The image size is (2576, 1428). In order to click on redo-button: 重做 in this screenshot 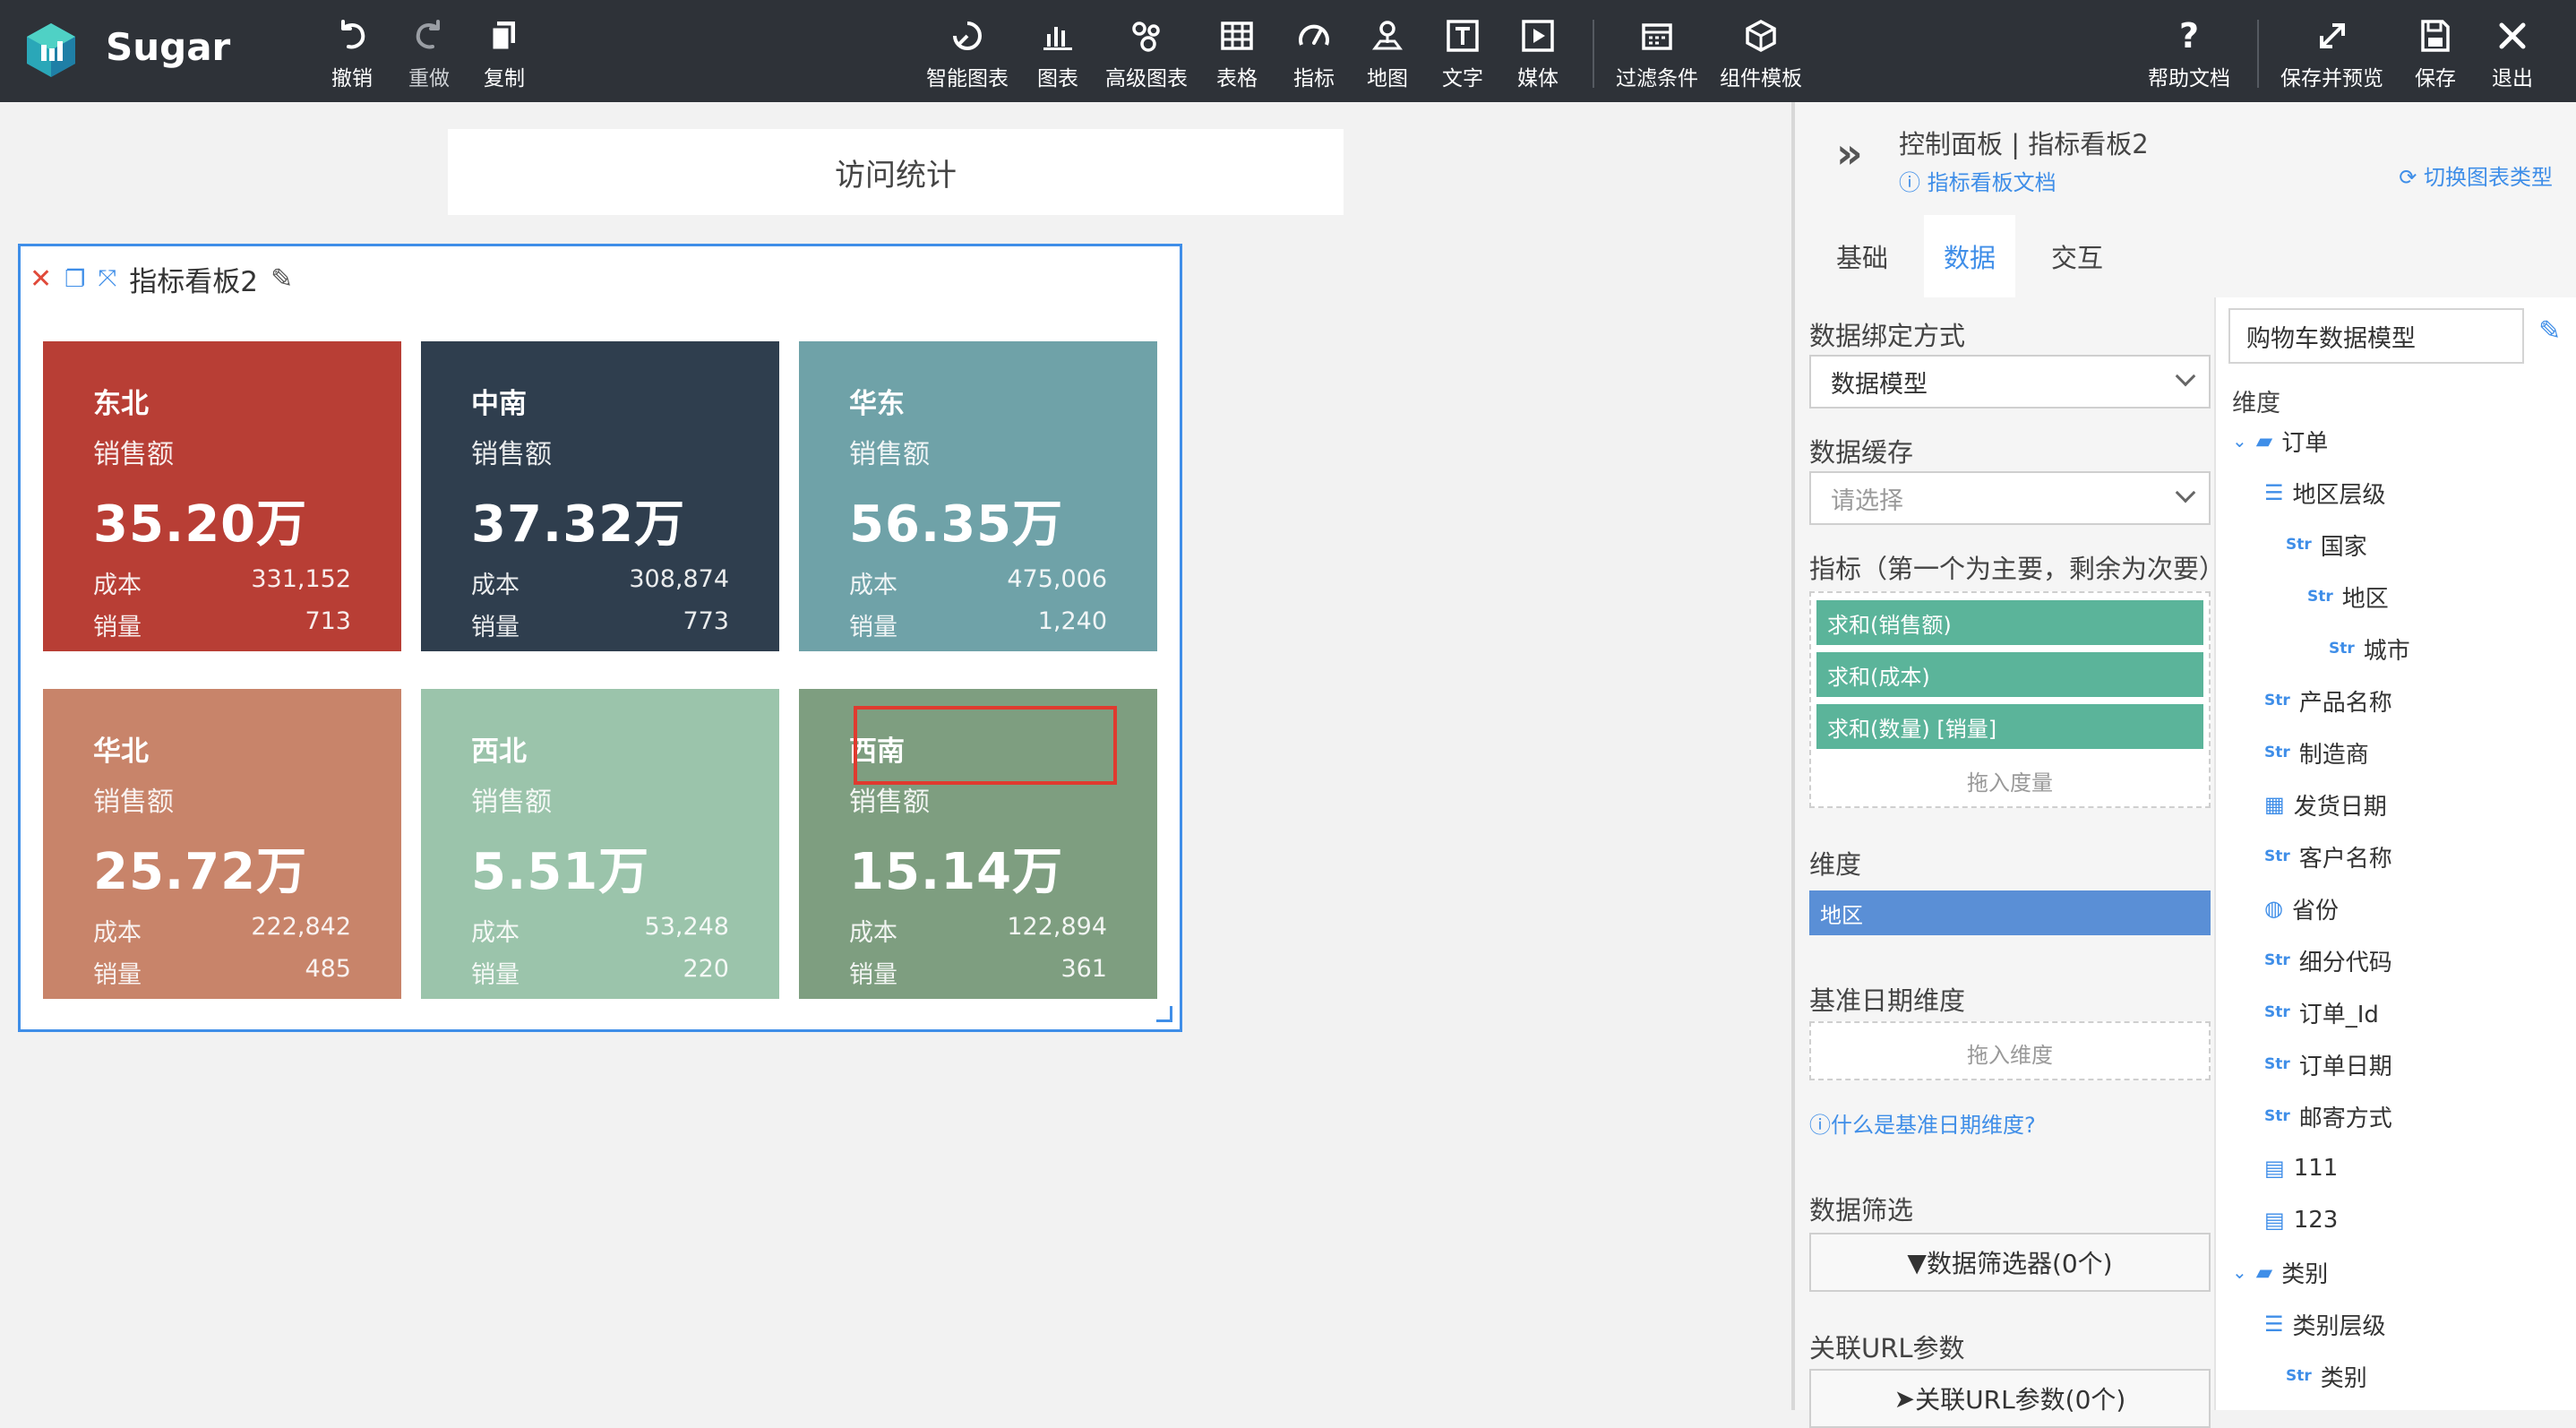, I will do `click(429, 52)`.